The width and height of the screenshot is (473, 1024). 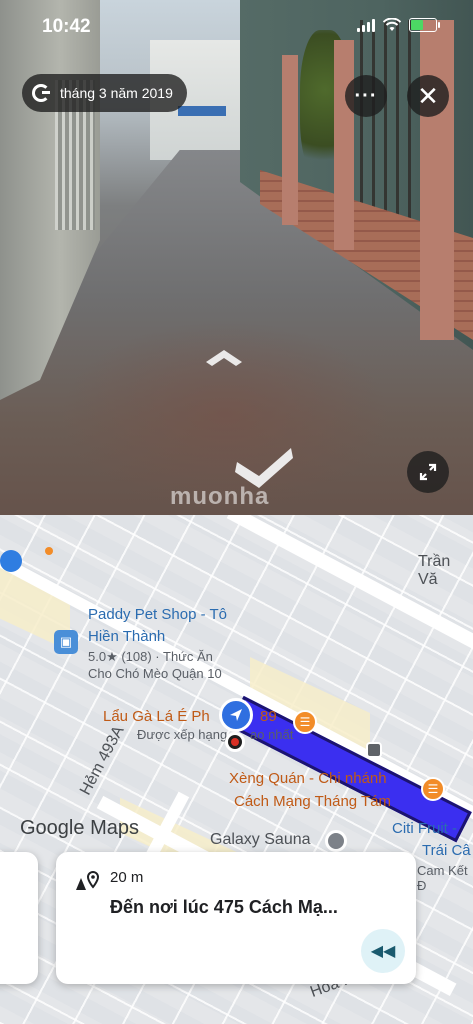 I want to click on capture-date: tháng 3 năm 2019, so click(x=116, y=93).